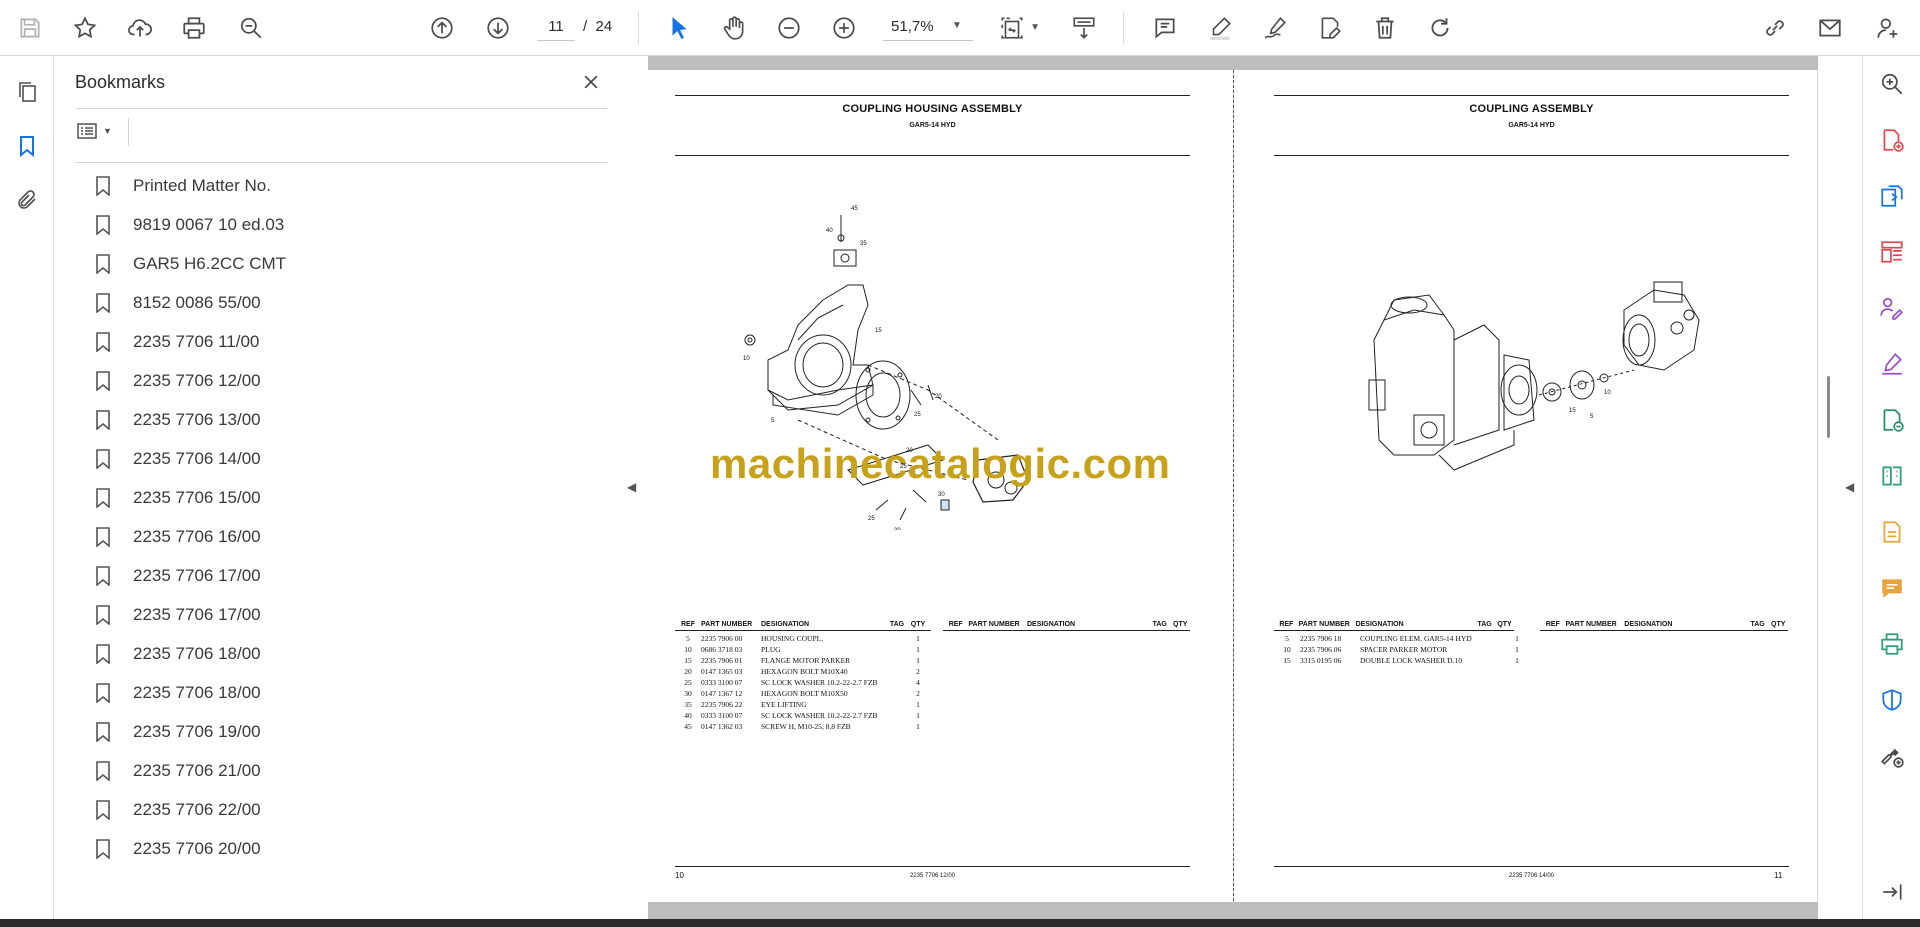  What do you see at coordinates (1892, 532) in the screenshot?
I see `scan-document-icon` at bounding box center [1892, 532].